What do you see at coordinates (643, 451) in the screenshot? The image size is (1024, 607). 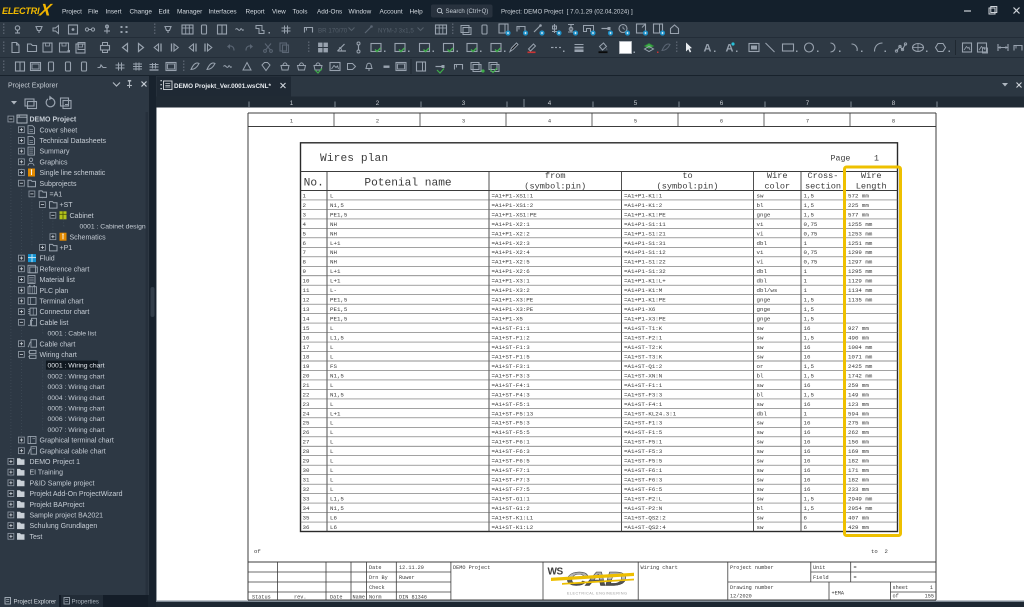 I see `svg-text: =A1+ST-F5:3` at bounding box center [643, 451].